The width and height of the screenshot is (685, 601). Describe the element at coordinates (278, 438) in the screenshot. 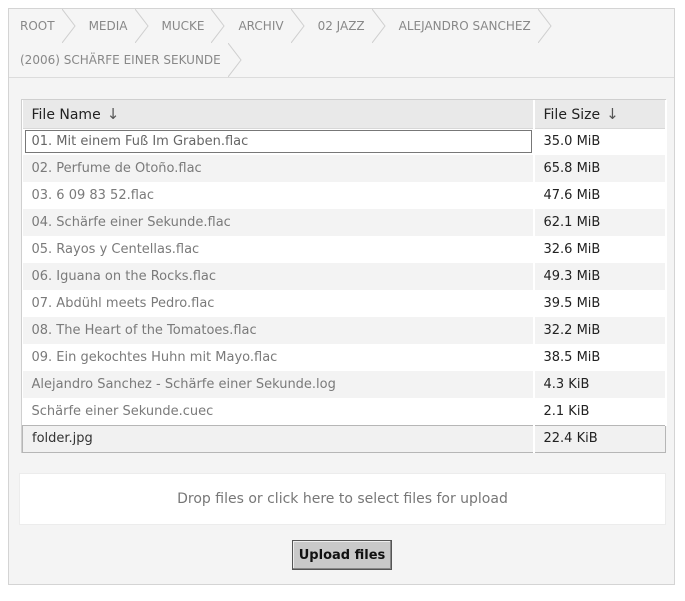

I see `file-name-cell: folder.jpg` at that location.